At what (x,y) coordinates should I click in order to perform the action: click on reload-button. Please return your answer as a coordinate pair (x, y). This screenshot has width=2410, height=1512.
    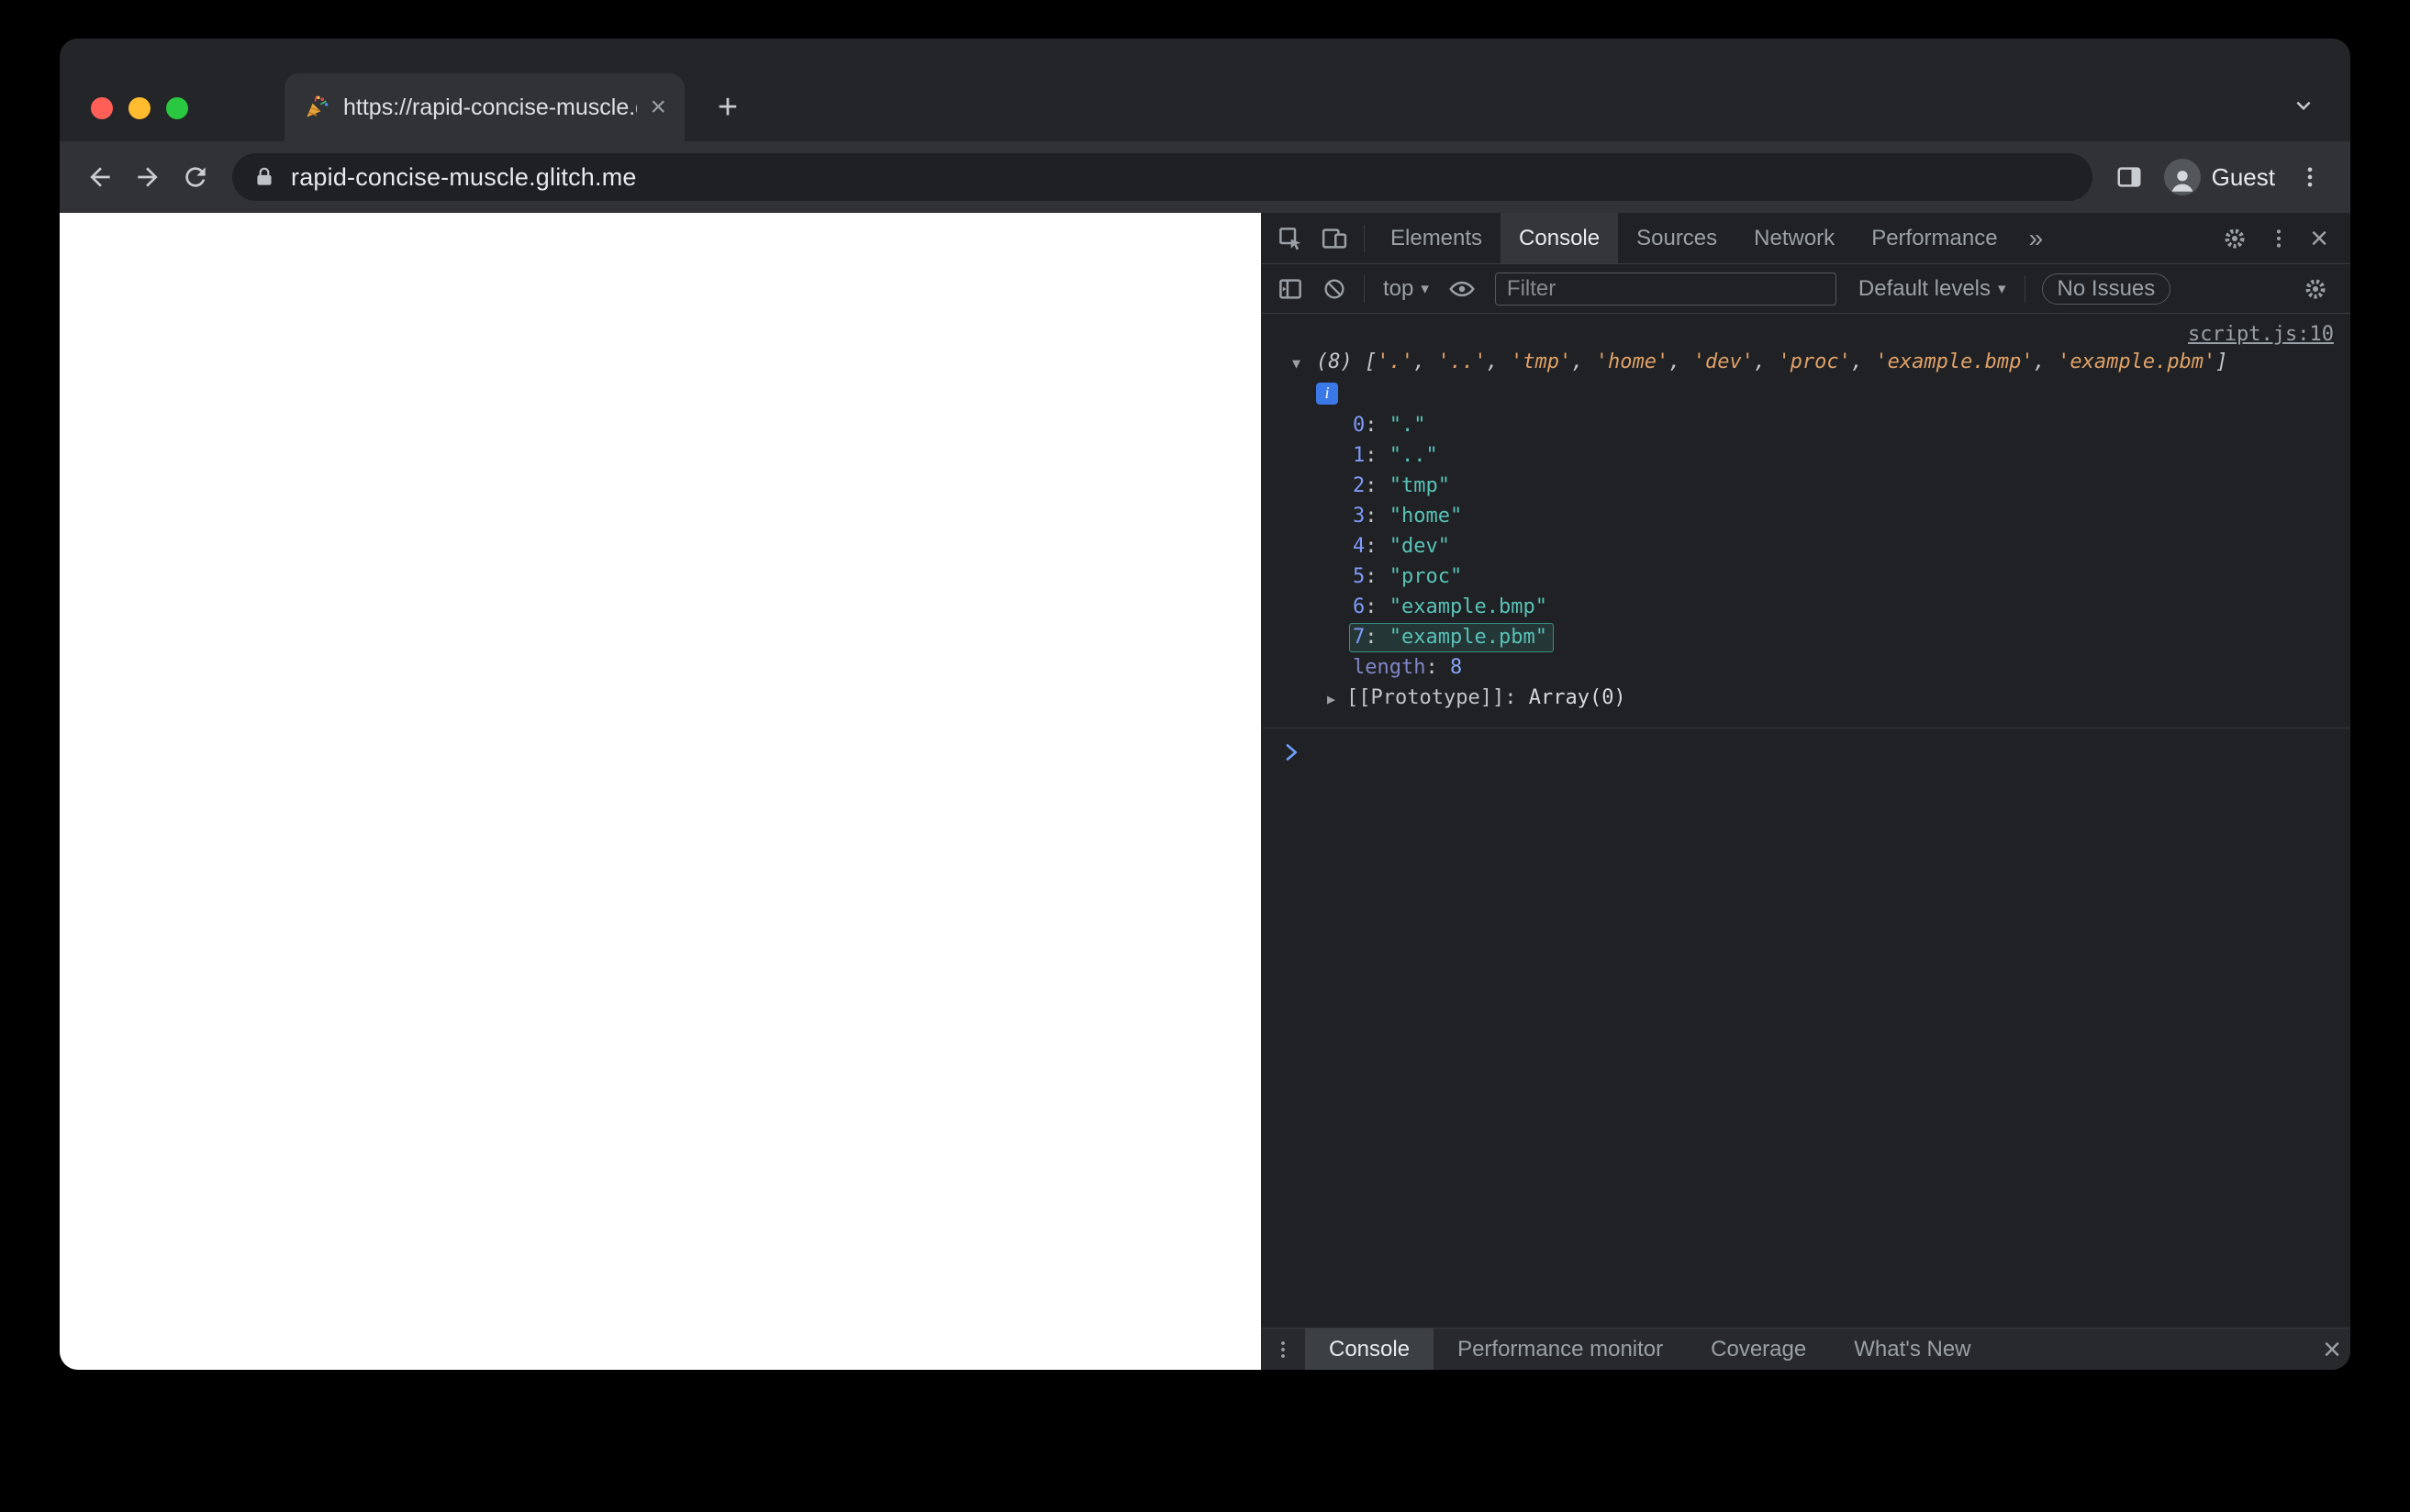
    Looking at the image, I should click on (195, 177).